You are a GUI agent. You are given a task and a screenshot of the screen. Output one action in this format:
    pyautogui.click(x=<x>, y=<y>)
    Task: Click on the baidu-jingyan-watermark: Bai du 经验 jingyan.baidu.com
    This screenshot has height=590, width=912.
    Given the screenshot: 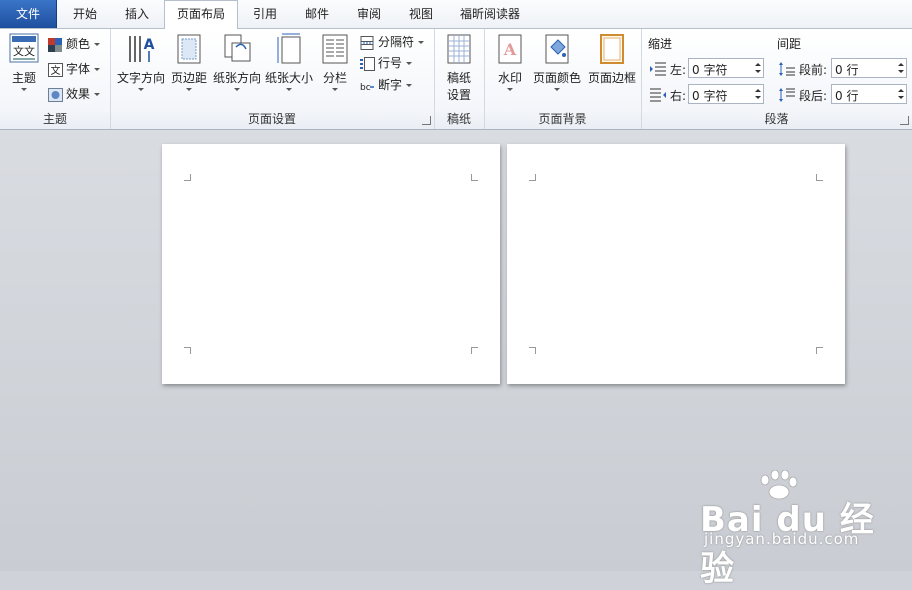 What is the action you would take?
    pyautogui.click(x=800, y=529)
    